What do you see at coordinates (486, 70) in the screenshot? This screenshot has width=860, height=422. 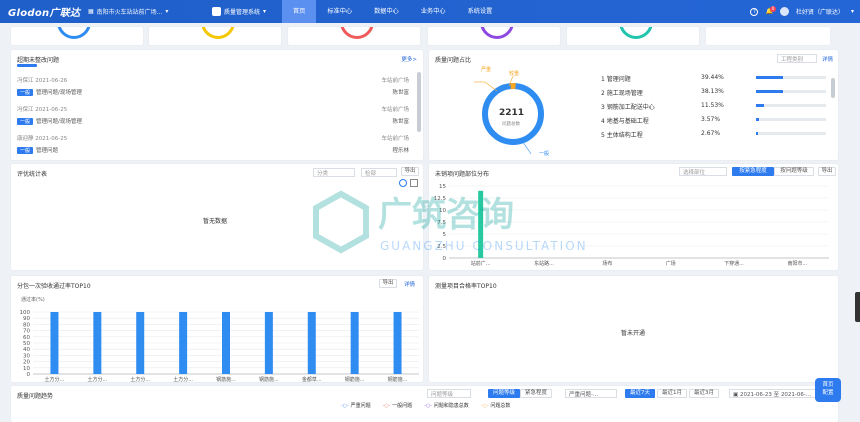 I see `legend-severe: 严重` at bounding box center [486, 70].